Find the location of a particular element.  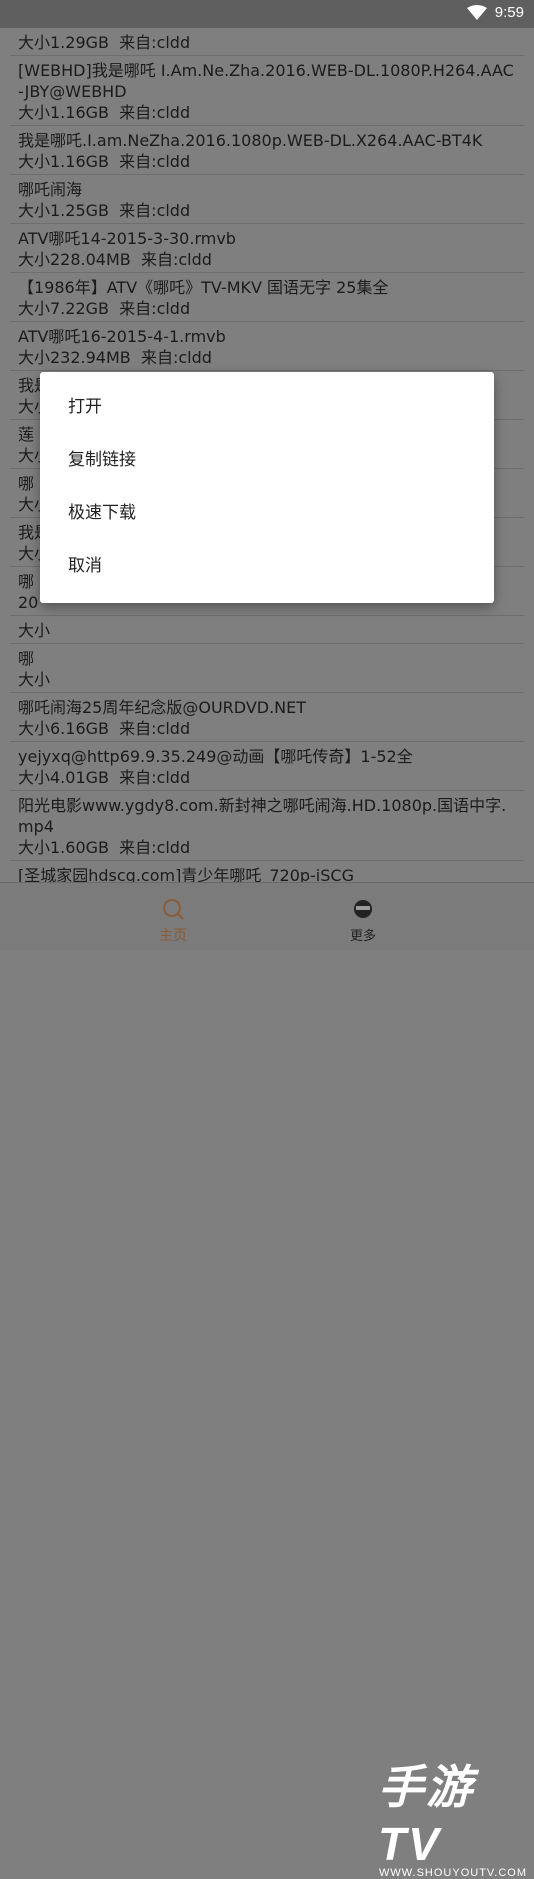

item-title: 哪吒闹海25周年纪念版@OURDVD.NET is located at coordinates (162, 707).